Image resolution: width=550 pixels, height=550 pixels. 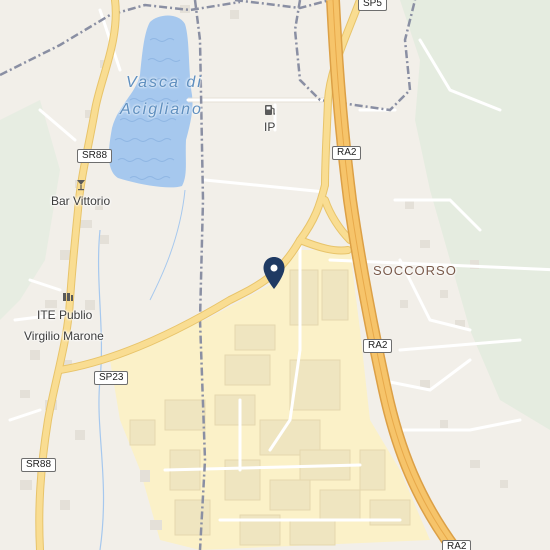 What do you see at coordinates (378, 346) in the screenshot?
I see `road-shield-ra2-mid: RA2` at bounding box center [378, 346].